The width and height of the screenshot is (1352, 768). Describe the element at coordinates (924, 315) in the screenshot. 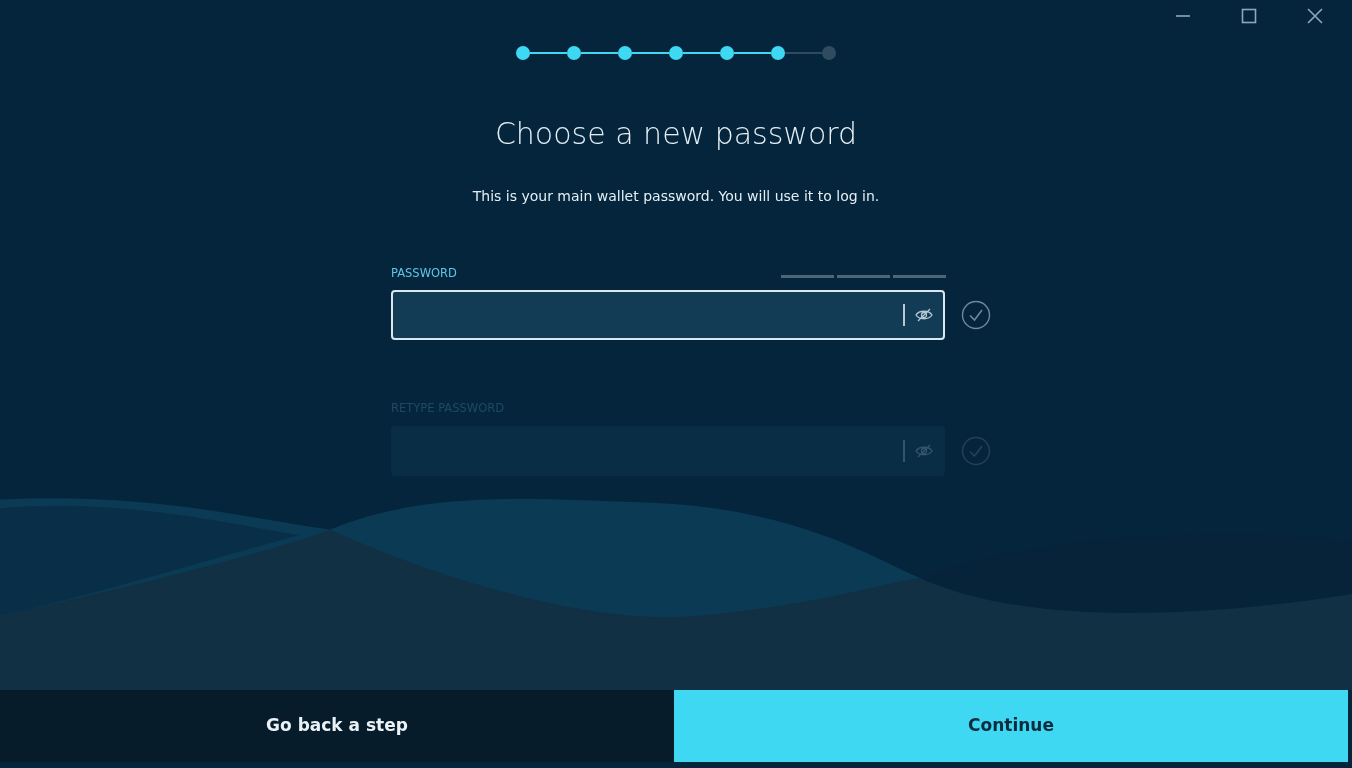

I see `eye-slash-icon` at that location.